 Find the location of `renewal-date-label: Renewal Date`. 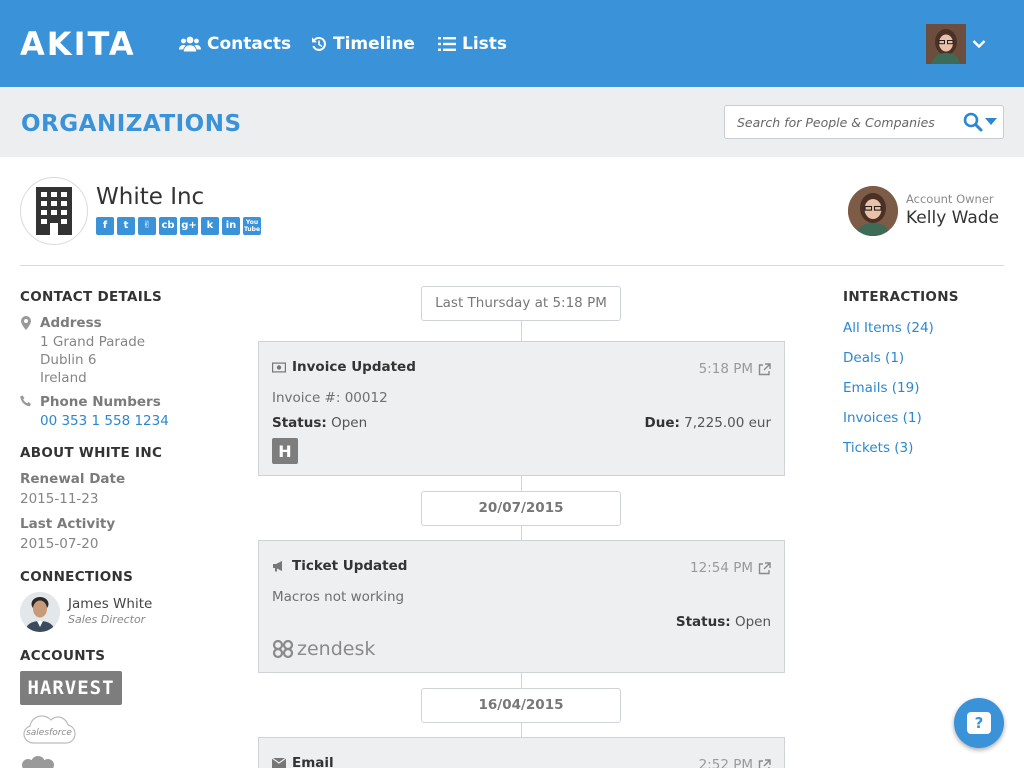

renewal-date-label: Renewal Date is located at coordinates (73, 479).